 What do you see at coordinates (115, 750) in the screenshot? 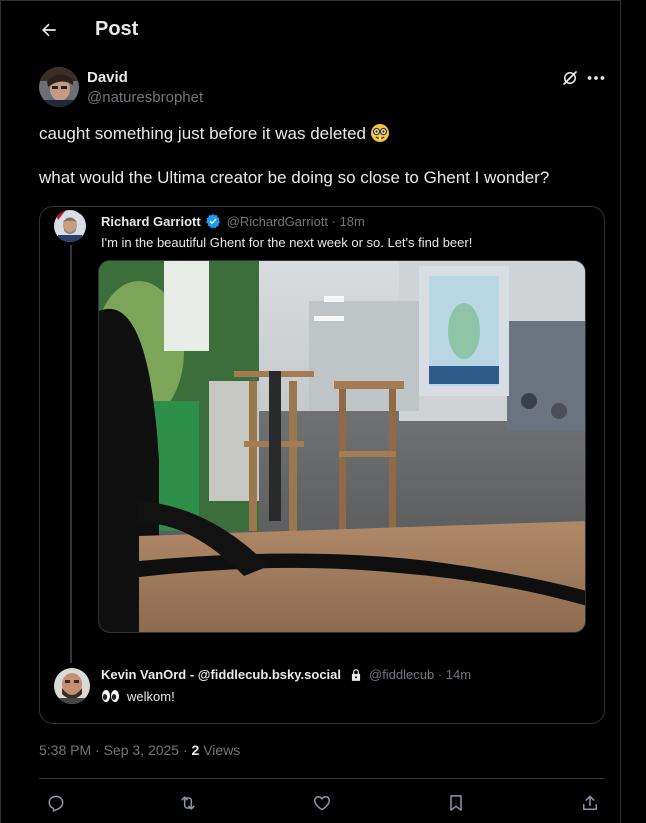
I see `post-timestamp: 5:38 PM · Sep 3, 2025 ·` at bounding box center [115, 750].